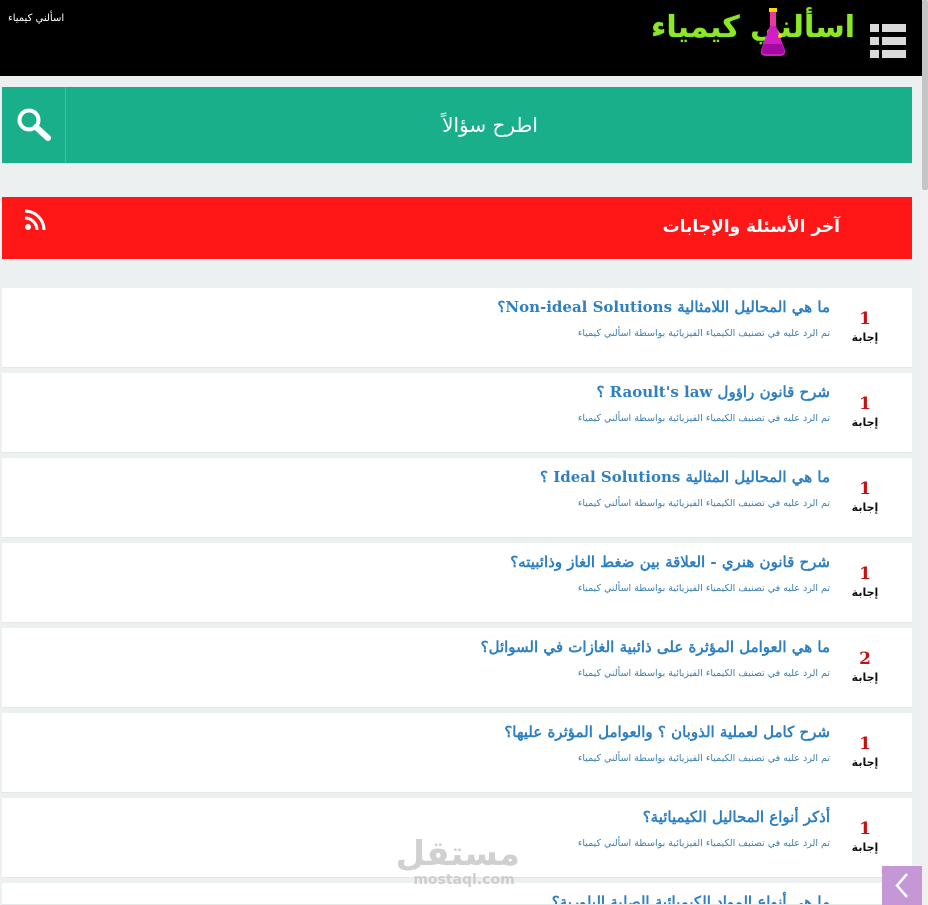  What do you see at coordinates (36, 18) in the screenshot?
I see `site-name-small: اسألني كيمياء` at bounding box center [36, 18].